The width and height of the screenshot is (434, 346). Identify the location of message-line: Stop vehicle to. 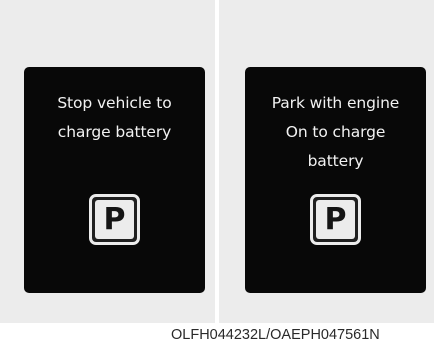
(114, 103).